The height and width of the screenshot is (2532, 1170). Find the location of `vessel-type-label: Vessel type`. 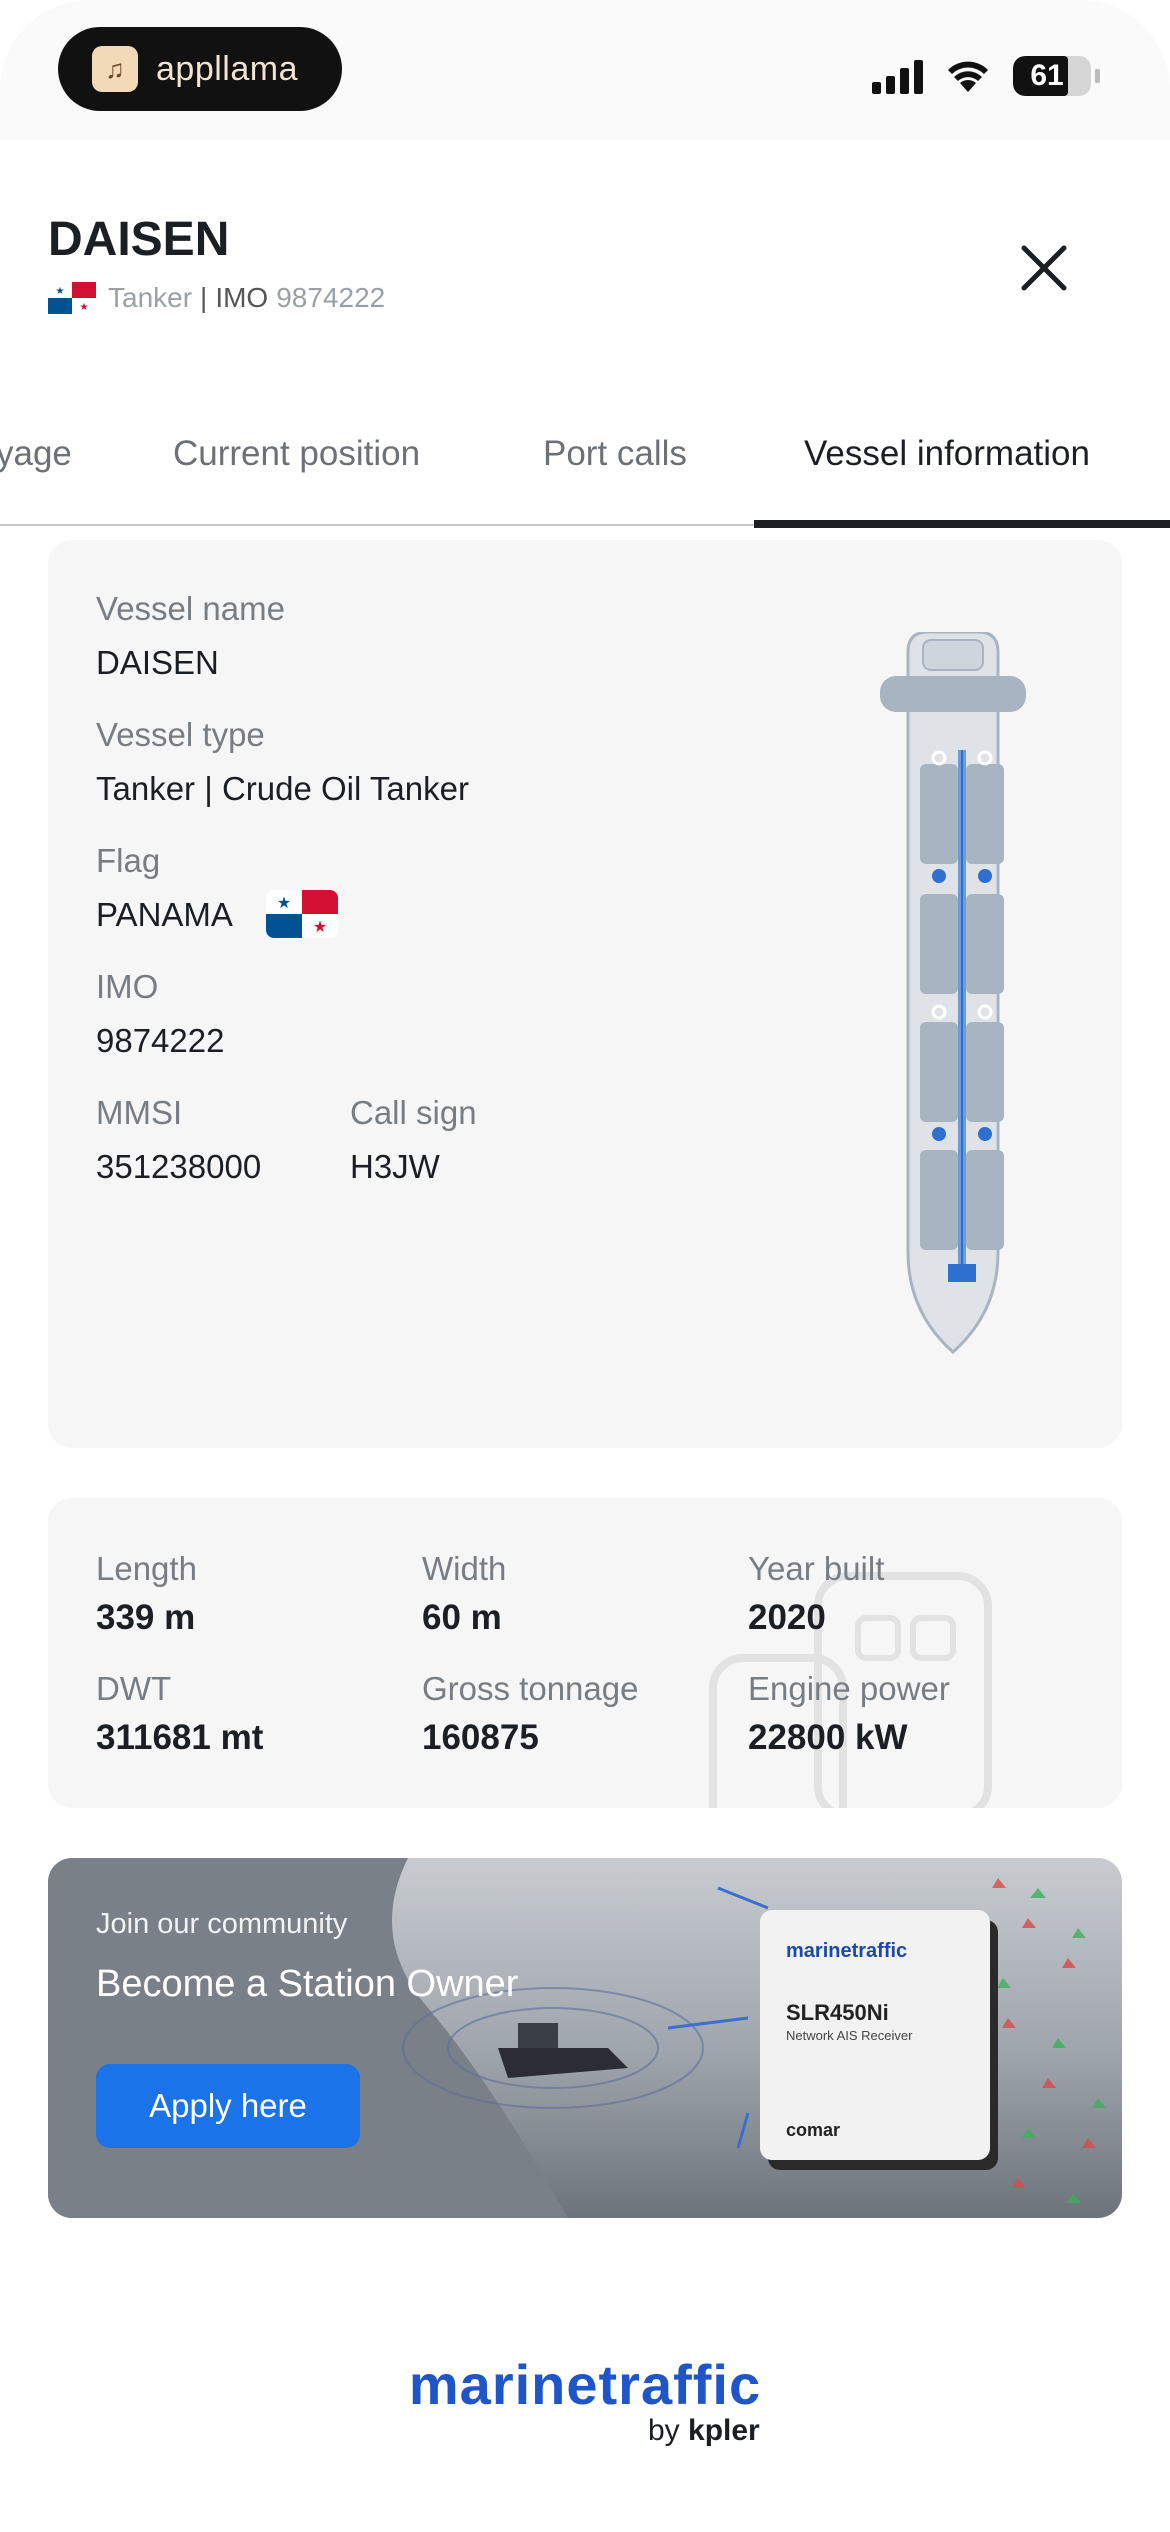

vessel-type-label: Vessel type is located at coordinates (180, 734).